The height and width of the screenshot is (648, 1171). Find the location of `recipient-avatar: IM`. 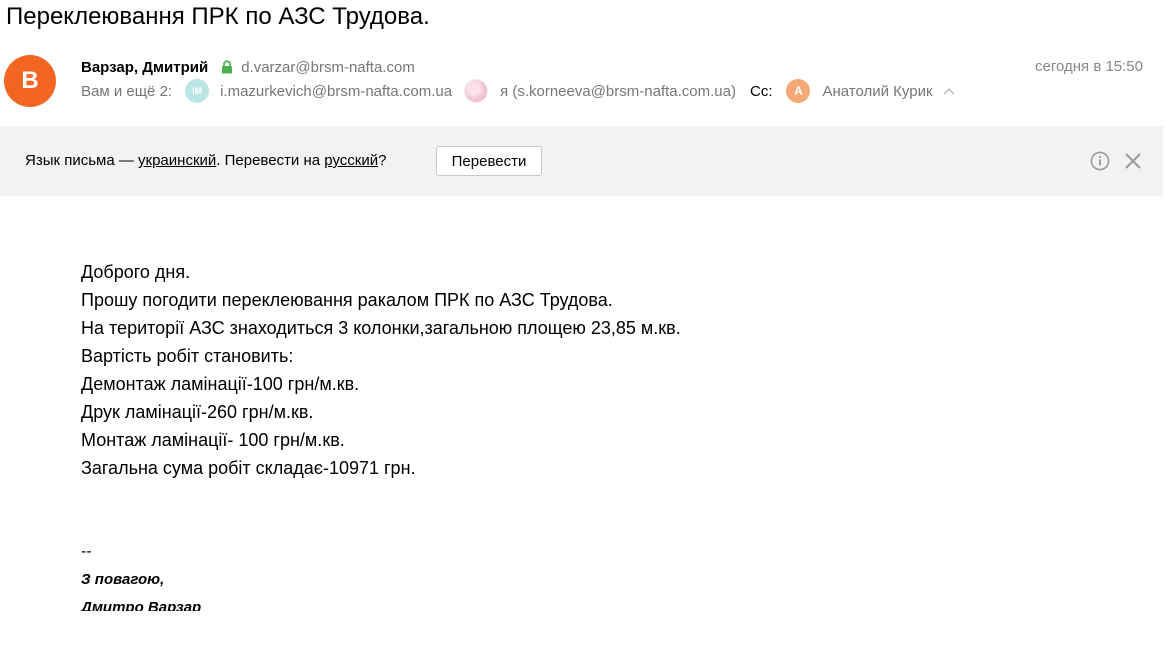

recipient-avatar: IM is located at coordinates (197, 91).